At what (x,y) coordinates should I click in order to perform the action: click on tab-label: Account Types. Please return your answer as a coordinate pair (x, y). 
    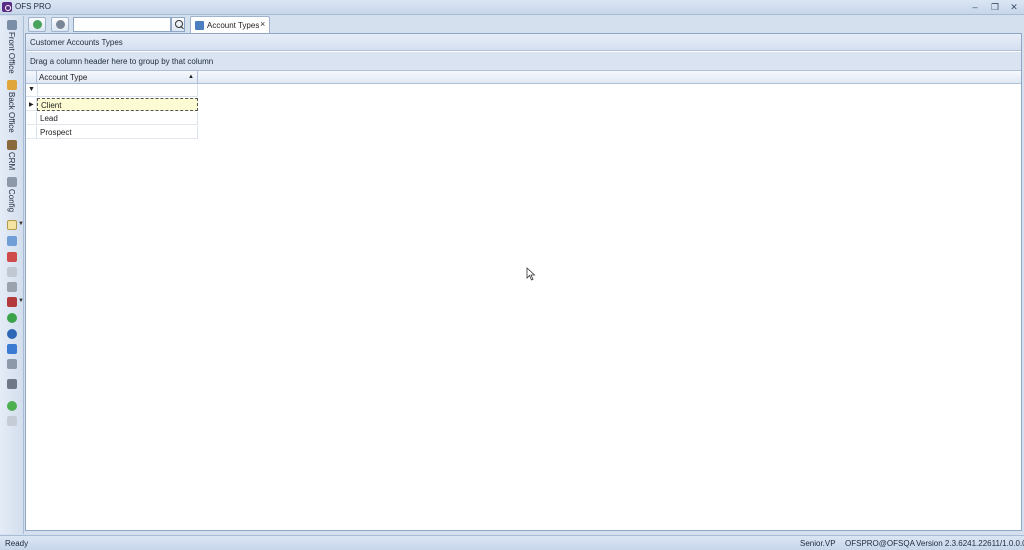
    Looking at the image, I should click on (233, 25).